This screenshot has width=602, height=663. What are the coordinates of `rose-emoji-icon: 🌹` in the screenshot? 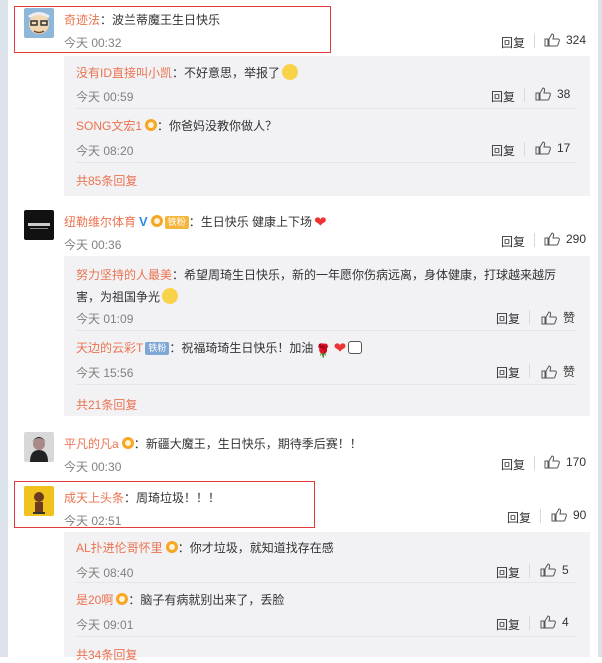 It's located at (323, 350).